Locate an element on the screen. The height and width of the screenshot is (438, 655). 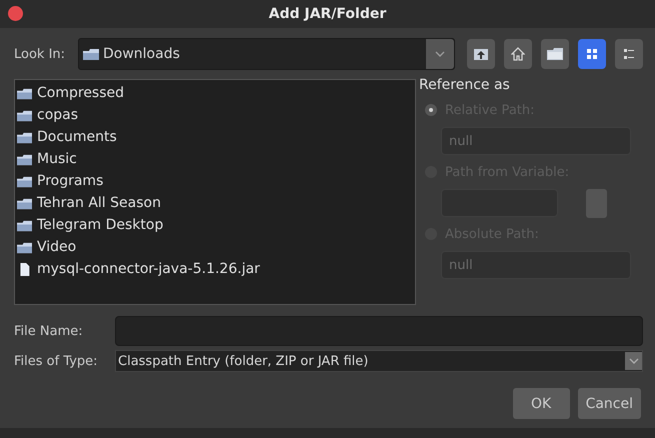
file-type-label: Files of Type: is located at coordinates (56, 361).